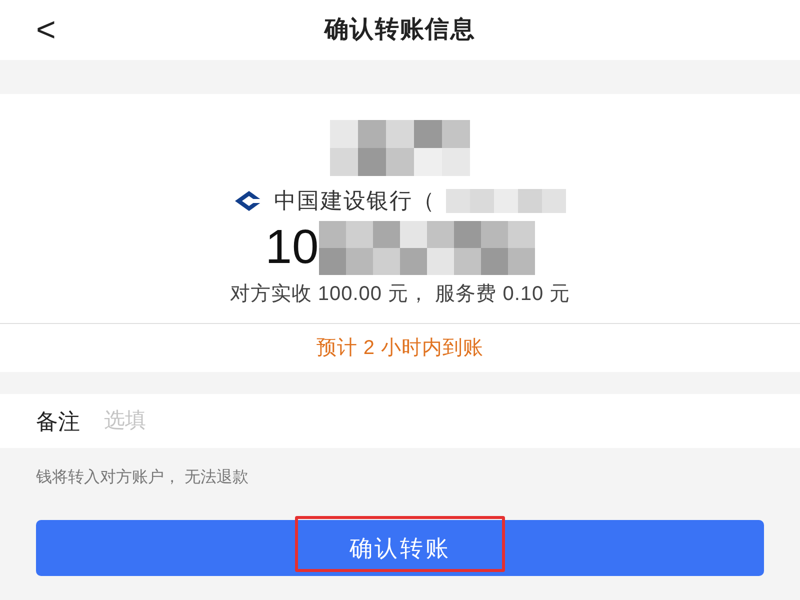 This screenshot has height=600, width=800. What do you see at coordinates (249, 201) in the screenshot?
I see `bank-logo-icon` at bounding box center [249, 201].